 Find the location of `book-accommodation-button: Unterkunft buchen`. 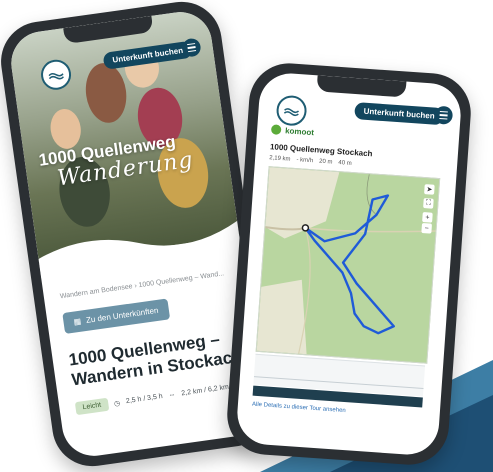

book-accommodation-button: Unterkunft buchen is located at coordinates (399, 114).